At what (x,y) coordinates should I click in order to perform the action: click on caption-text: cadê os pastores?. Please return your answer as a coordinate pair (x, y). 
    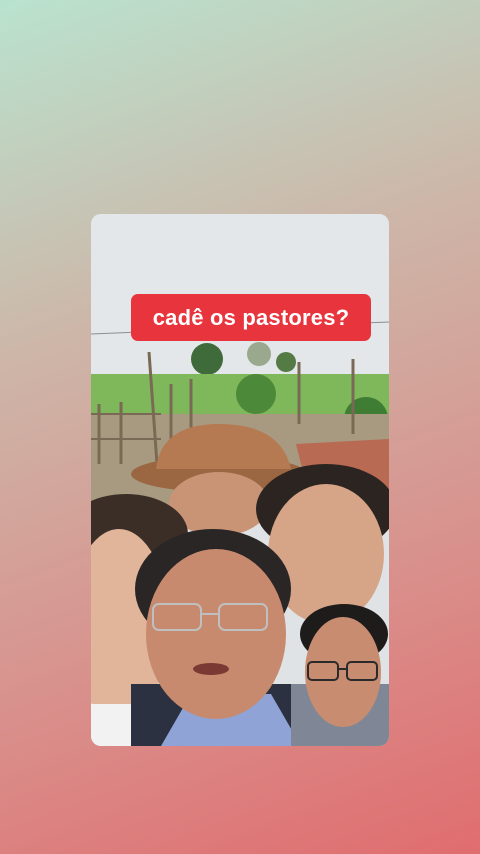
    Looking at the image, I should click on (251, 317).